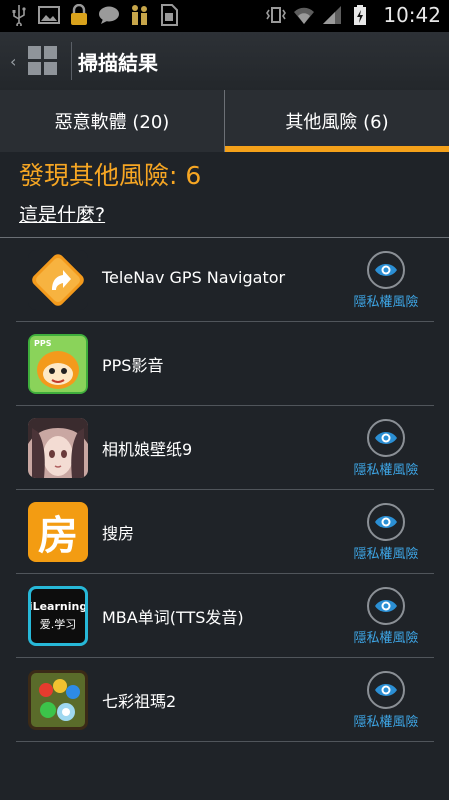 The image size is (449, 800). Describe the element at coordinates (332, 15) in the screenshot. I see `signal-icon` at that location.